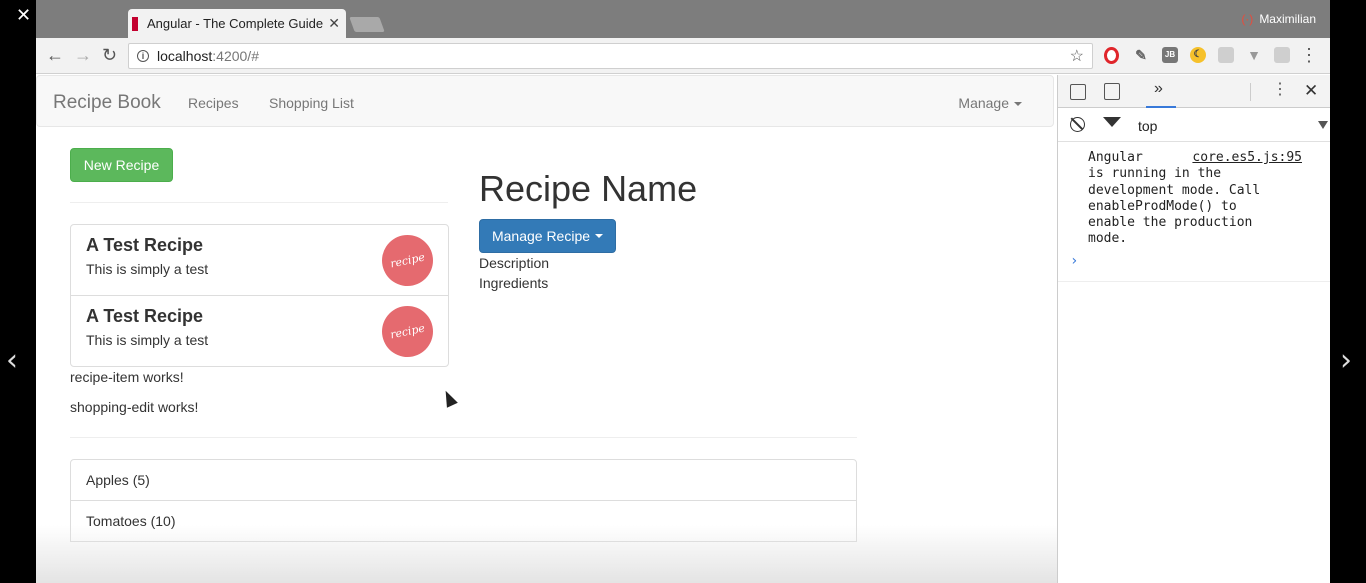  What do you see at coordinates (610, 56) in the screenshot?
I see `address-bar: i localhost:4200/# ☆` at bounding box center [610, 56].